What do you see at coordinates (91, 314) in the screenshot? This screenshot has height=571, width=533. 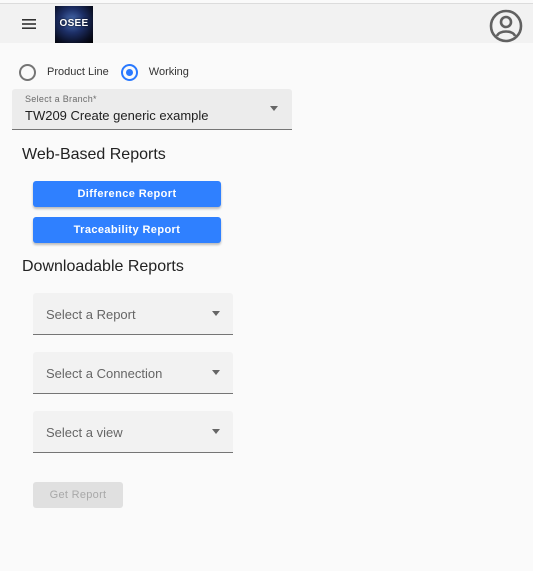 I see `report-select-placeholder: Select a Report` at bounding box center [91, 314].